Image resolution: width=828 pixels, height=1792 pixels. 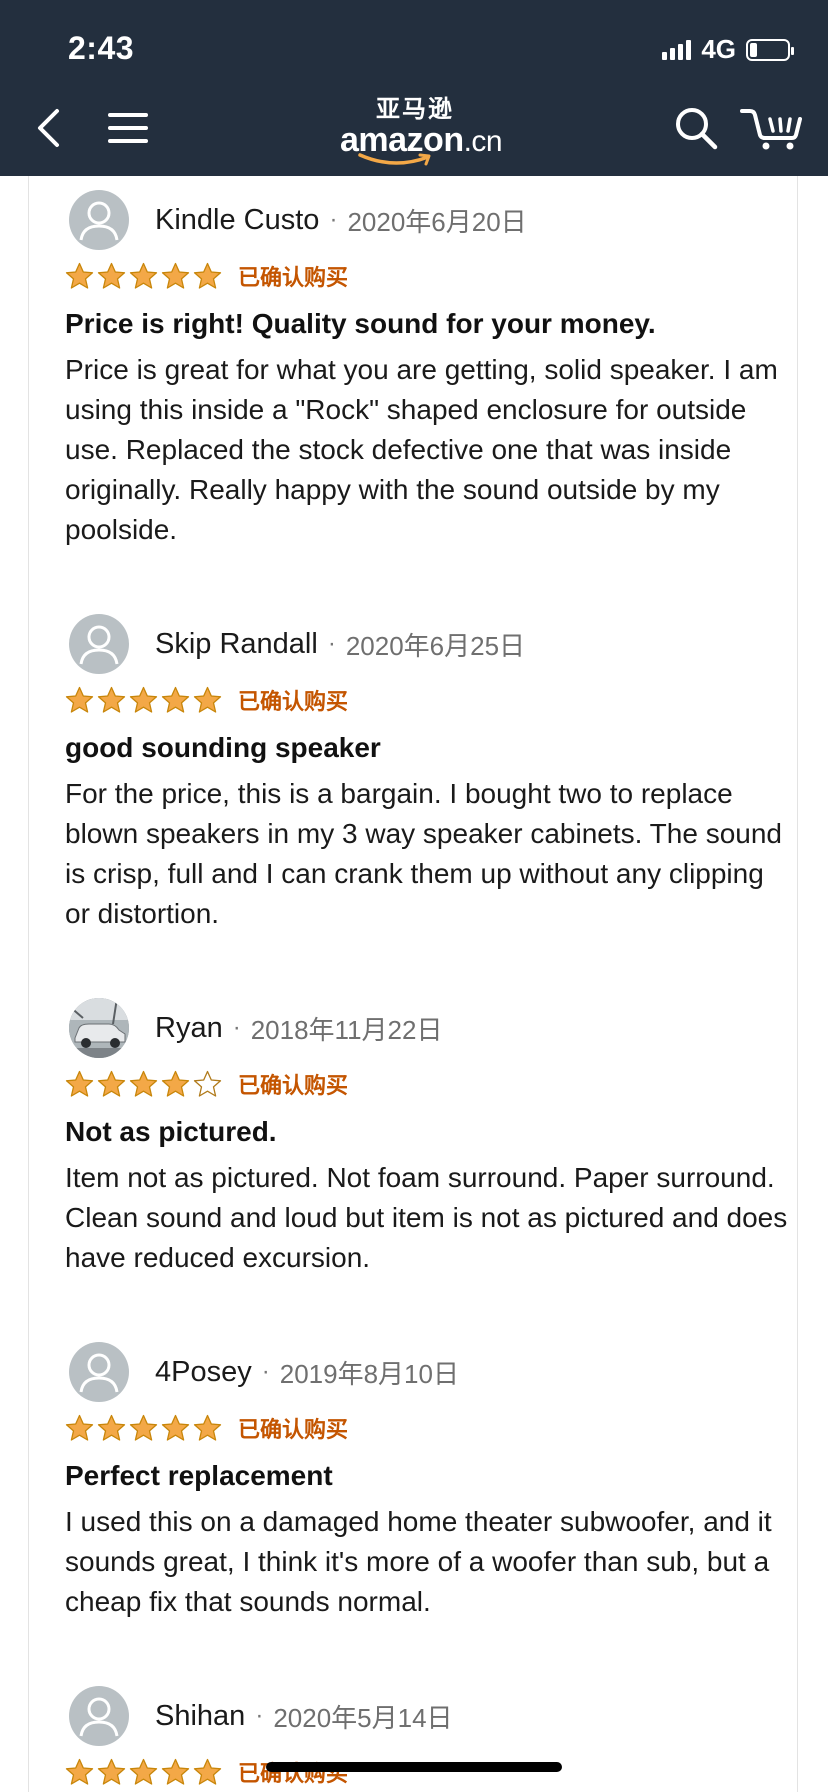 I want to click on review-date: 2019年8月10日, so click(x=369, y=1373).